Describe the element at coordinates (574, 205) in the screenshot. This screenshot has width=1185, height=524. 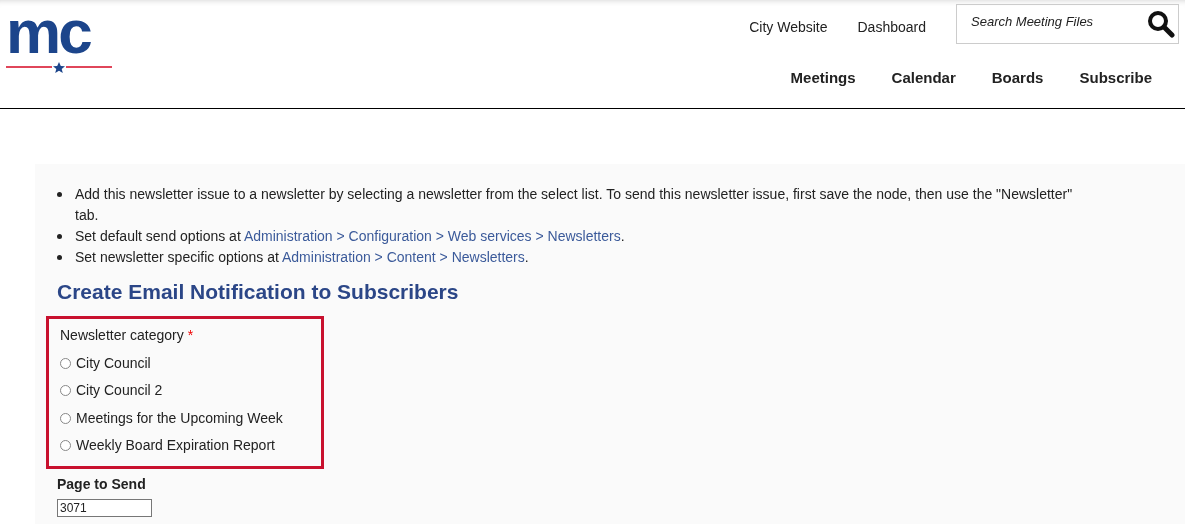
I see `help-text: Add this newsletter issue to a newsletter by selecting a newsletter from the select list. To send this newsletter issue, first save the node, then use the "Newsletter" tab.` at that location.